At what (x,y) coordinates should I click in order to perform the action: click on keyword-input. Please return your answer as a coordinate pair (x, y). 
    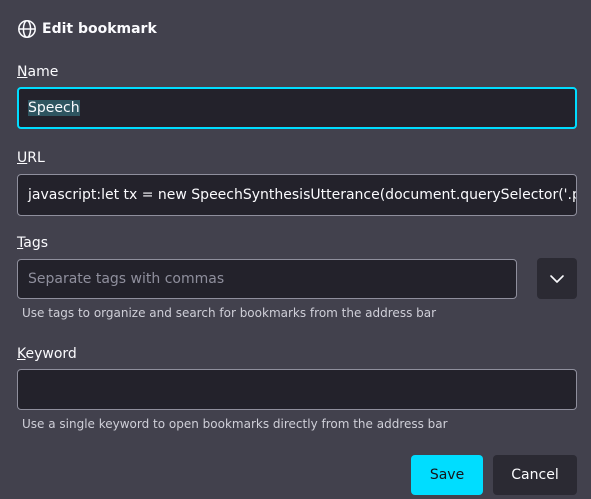
    Looking at the image, I should click on (297, 389).